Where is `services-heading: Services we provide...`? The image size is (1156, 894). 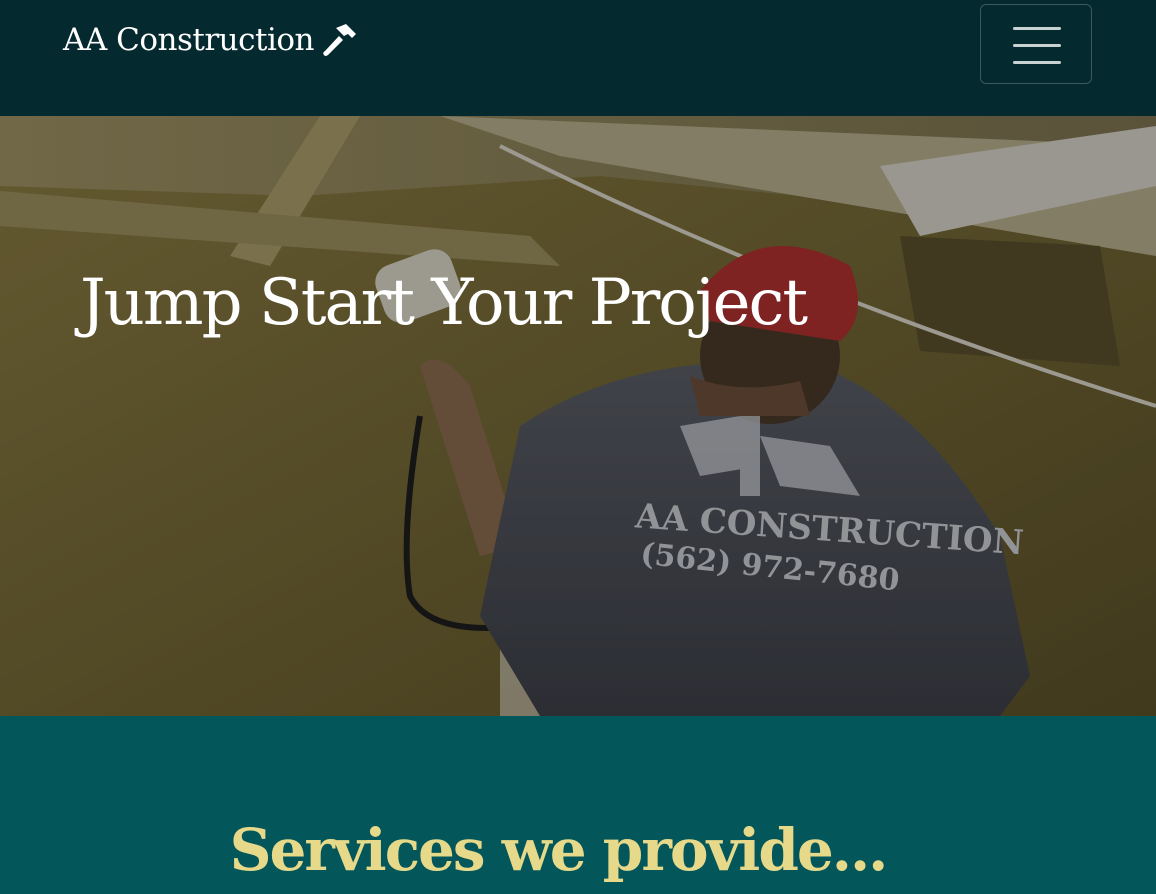 services-heading: Services we provide... is located at coordinates (559, 850).